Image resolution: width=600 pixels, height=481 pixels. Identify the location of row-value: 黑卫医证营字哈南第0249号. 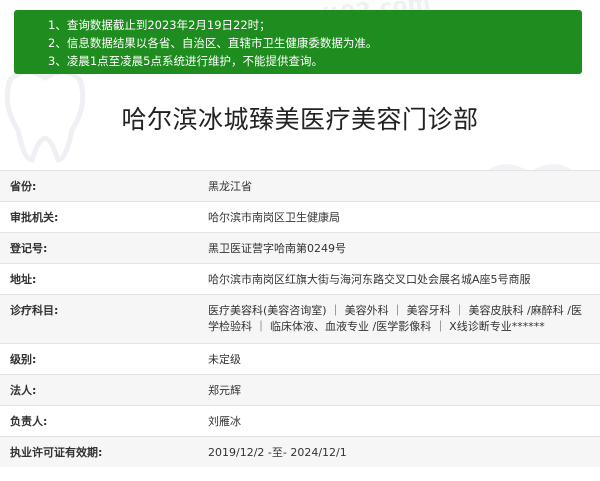
(277, 248).